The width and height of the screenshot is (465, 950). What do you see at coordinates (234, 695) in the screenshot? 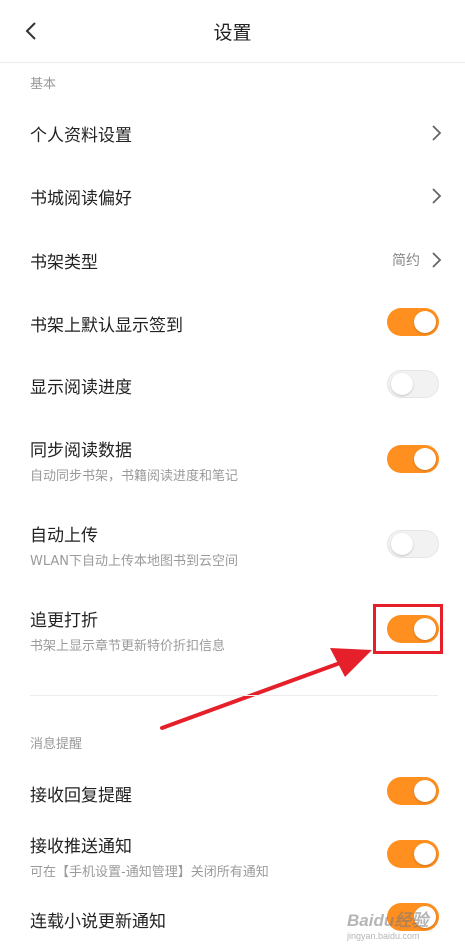
I see `section-divider` at bounding box center [234, 695].